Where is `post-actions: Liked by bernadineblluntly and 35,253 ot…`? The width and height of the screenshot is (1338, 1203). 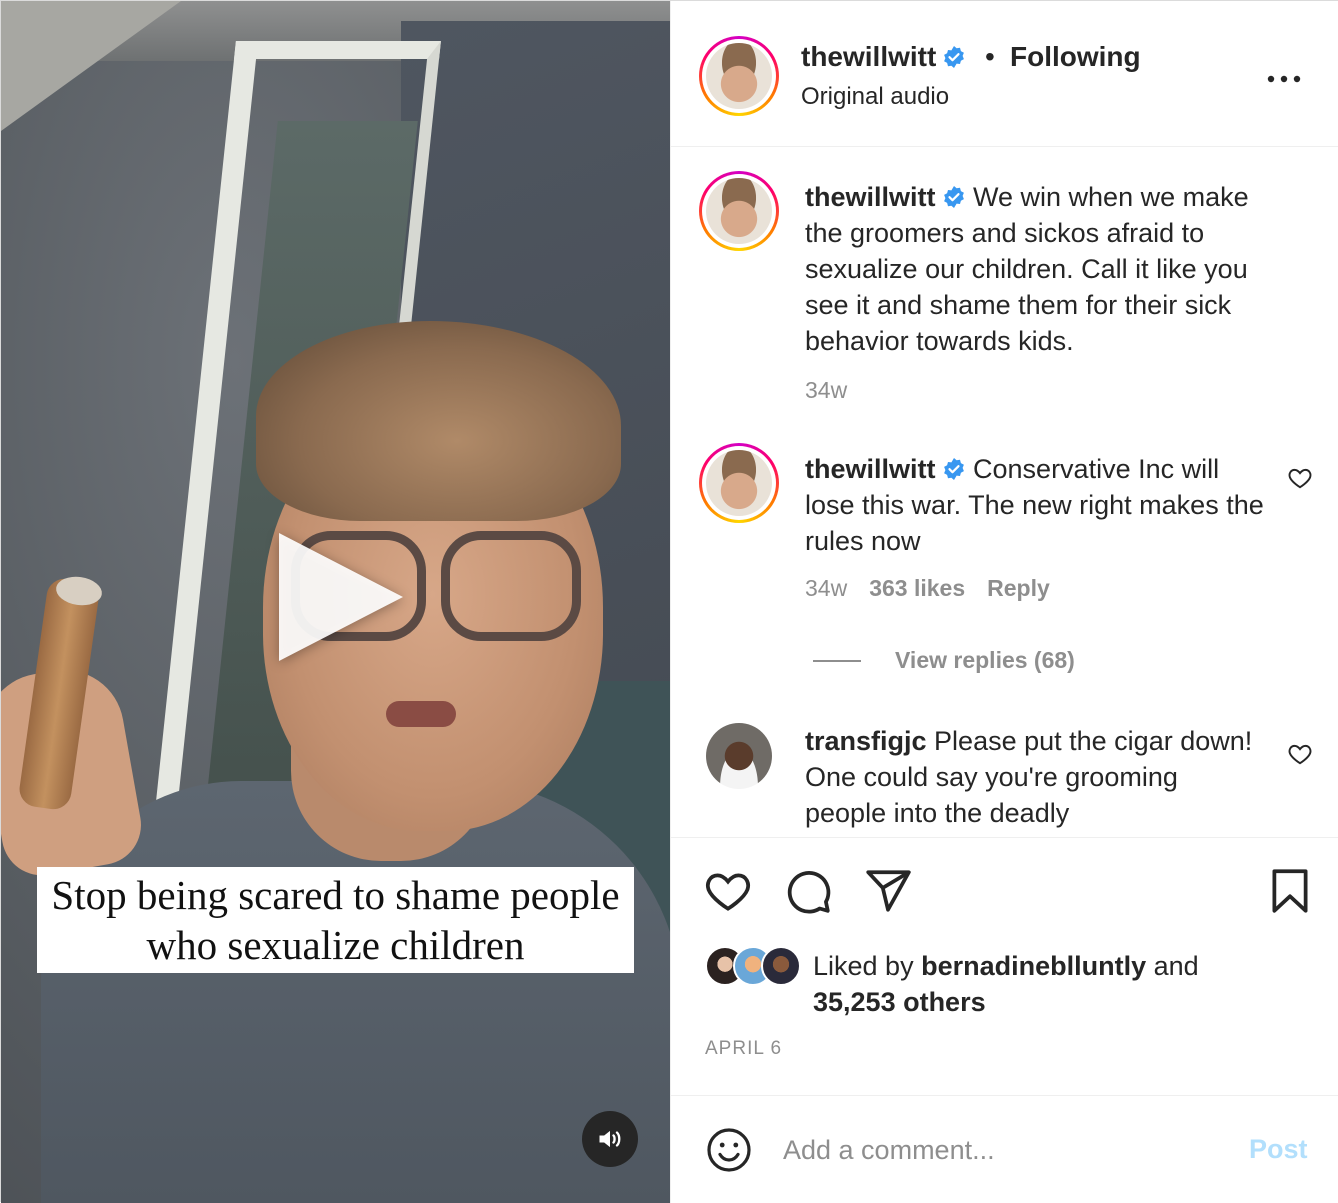 post-actions: Liked by bernadineblluntly and 35,253 ot… is located at coordinates (1004, 966).